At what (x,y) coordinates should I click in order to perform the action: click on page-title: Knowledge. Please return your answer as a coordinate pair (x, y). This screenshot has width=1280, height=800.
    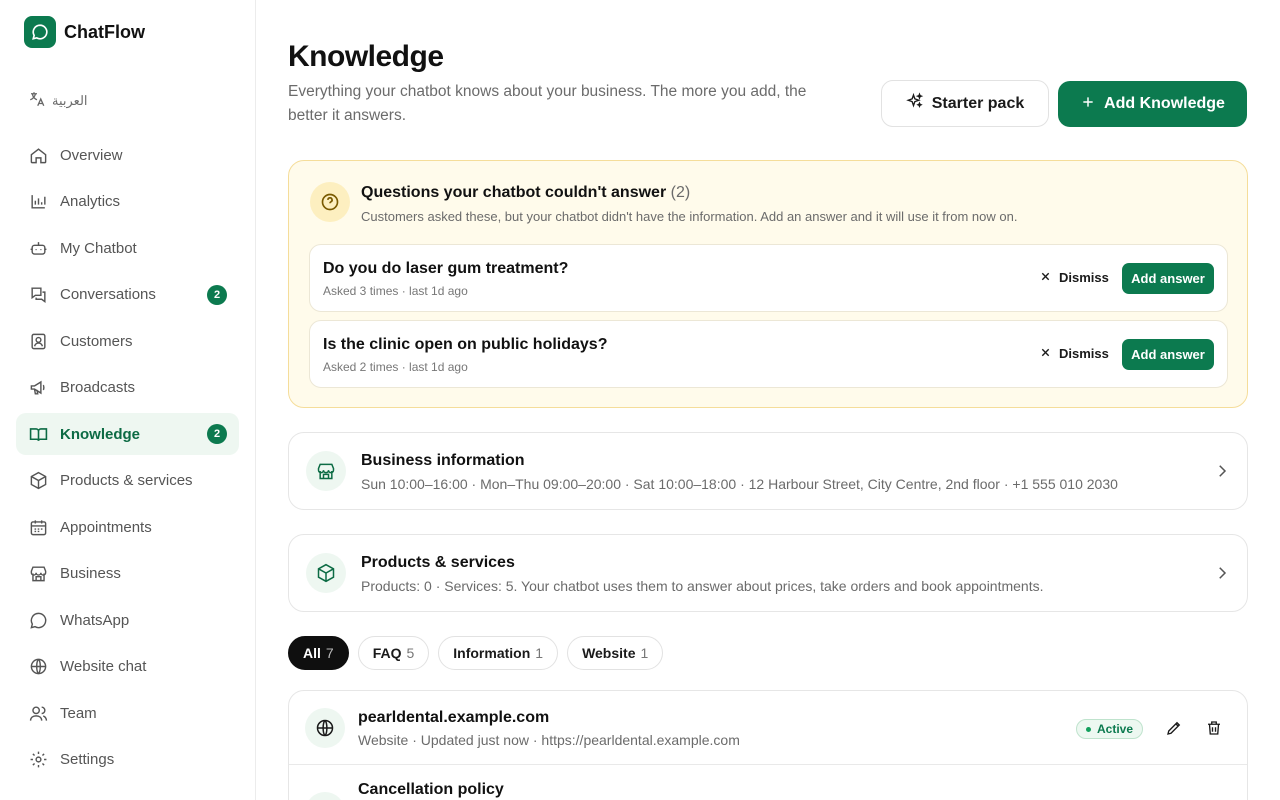
    Looking at the image, I should click on (366, 56).